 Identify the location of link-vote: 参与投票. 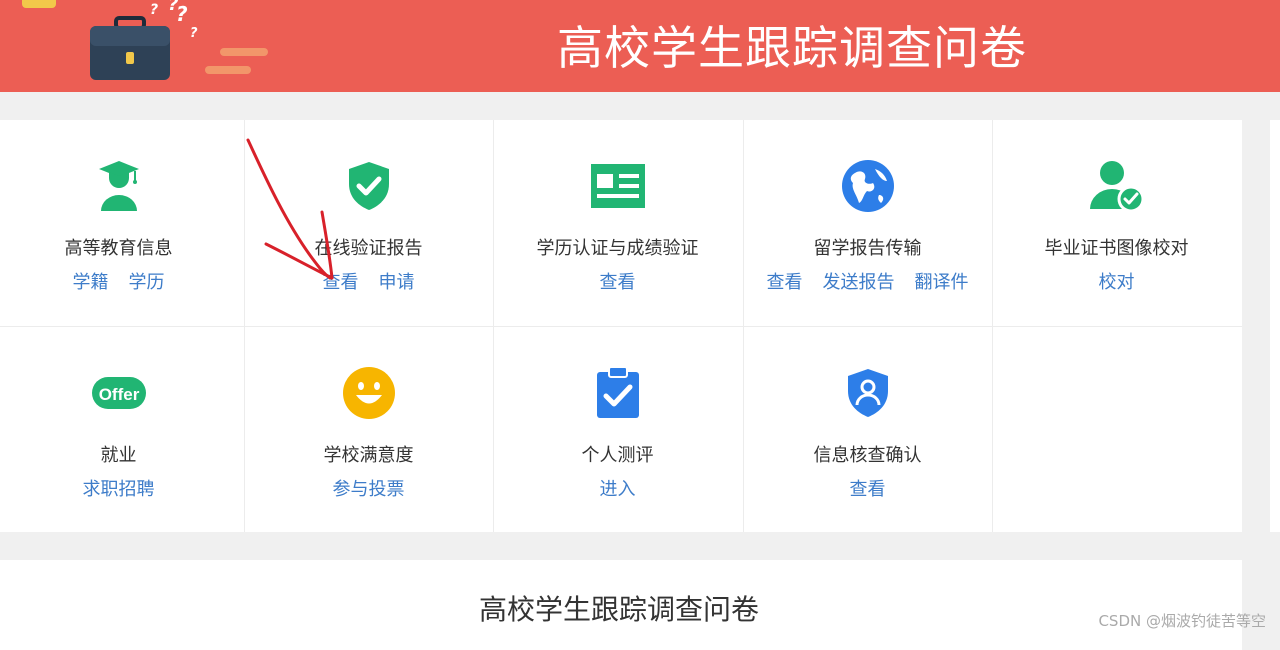
(369, 488).